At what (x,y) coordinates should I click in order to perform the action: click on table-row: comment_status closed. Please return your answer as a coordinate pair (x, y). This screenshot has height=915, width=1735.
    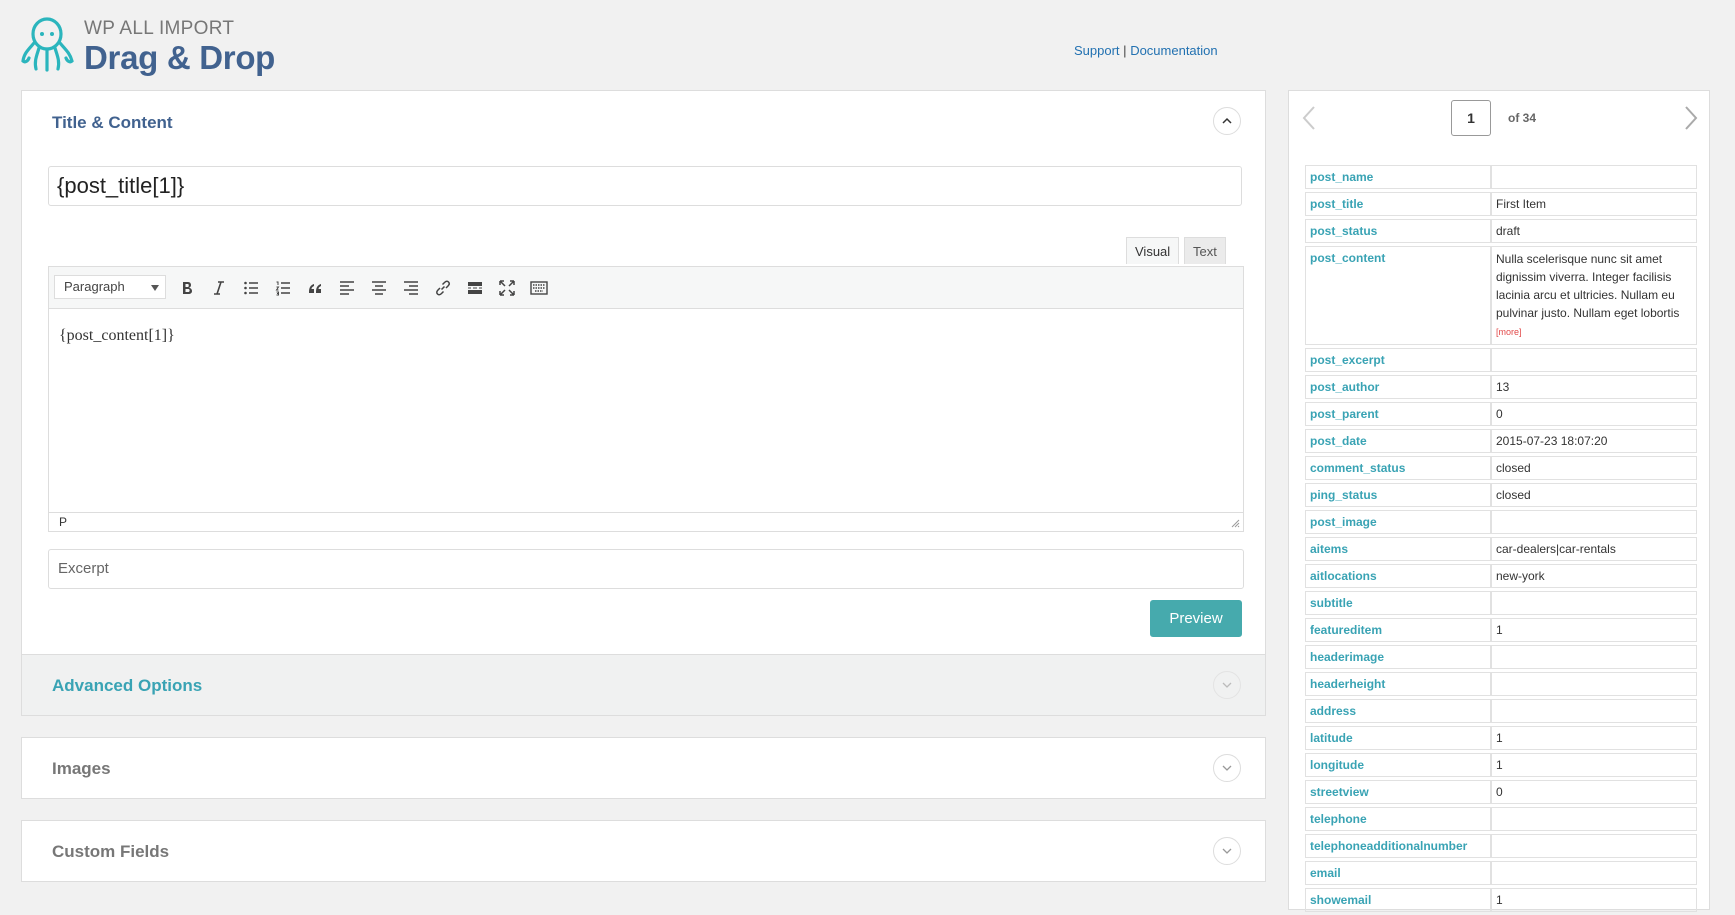
    Looking at the image, I should click on (1501, 468).